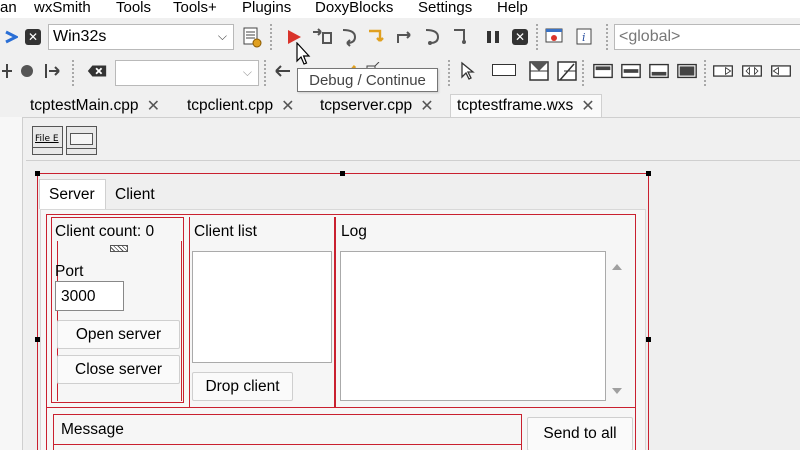 Image resolution: width=800 pixels, height=450 pixels. I want to click on play-macro-icon, so click(53, 71).